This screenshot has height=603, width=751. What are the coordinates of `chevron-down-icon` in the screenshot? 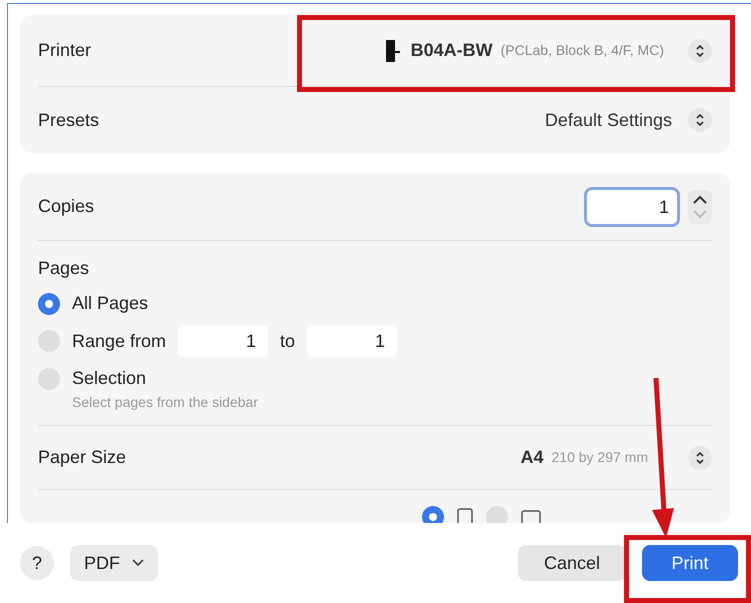 It's located at (138, 563).